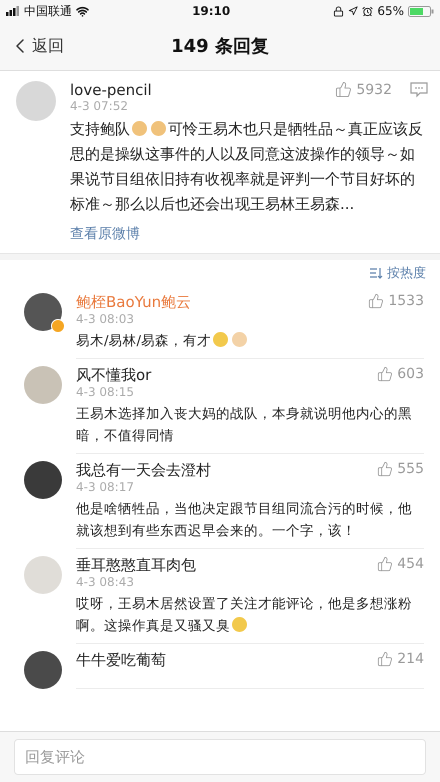 Image resolution: width=440 pixels, height=782 pixels. Describe the element at coordinates (36, 46) in the screenshot. I see `back-button: 返回` at that location.